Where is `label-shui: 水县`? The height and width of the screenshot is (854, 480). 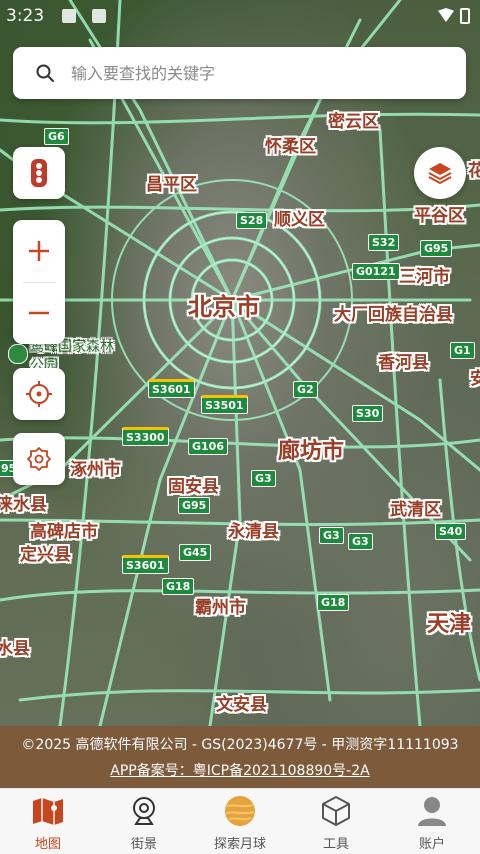
label-shui: 水县 is located at coordinates (15, 646).